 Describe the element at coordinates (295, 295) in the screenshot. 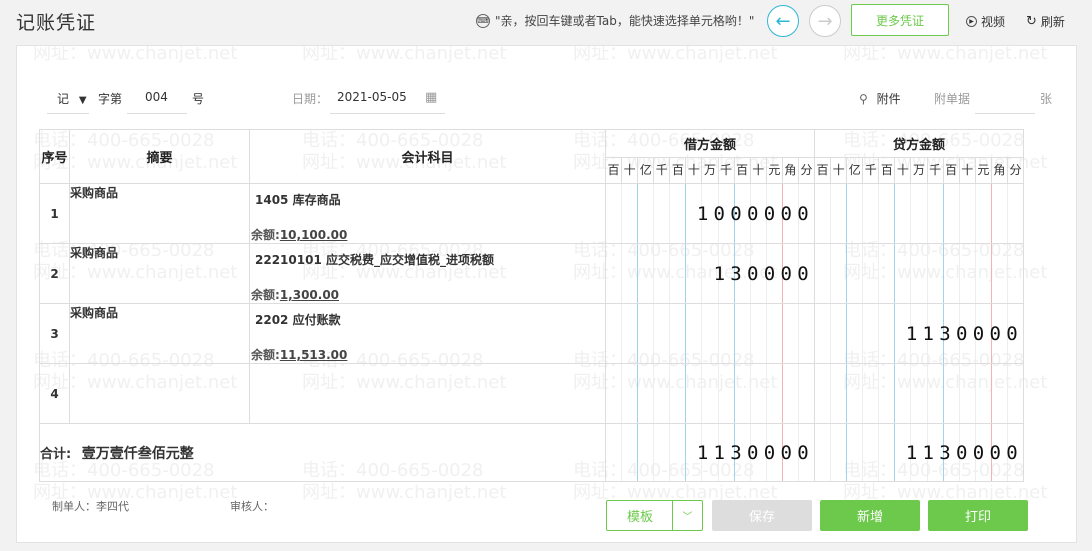

I see `account-balance: 余额:1,300.00` at that location.